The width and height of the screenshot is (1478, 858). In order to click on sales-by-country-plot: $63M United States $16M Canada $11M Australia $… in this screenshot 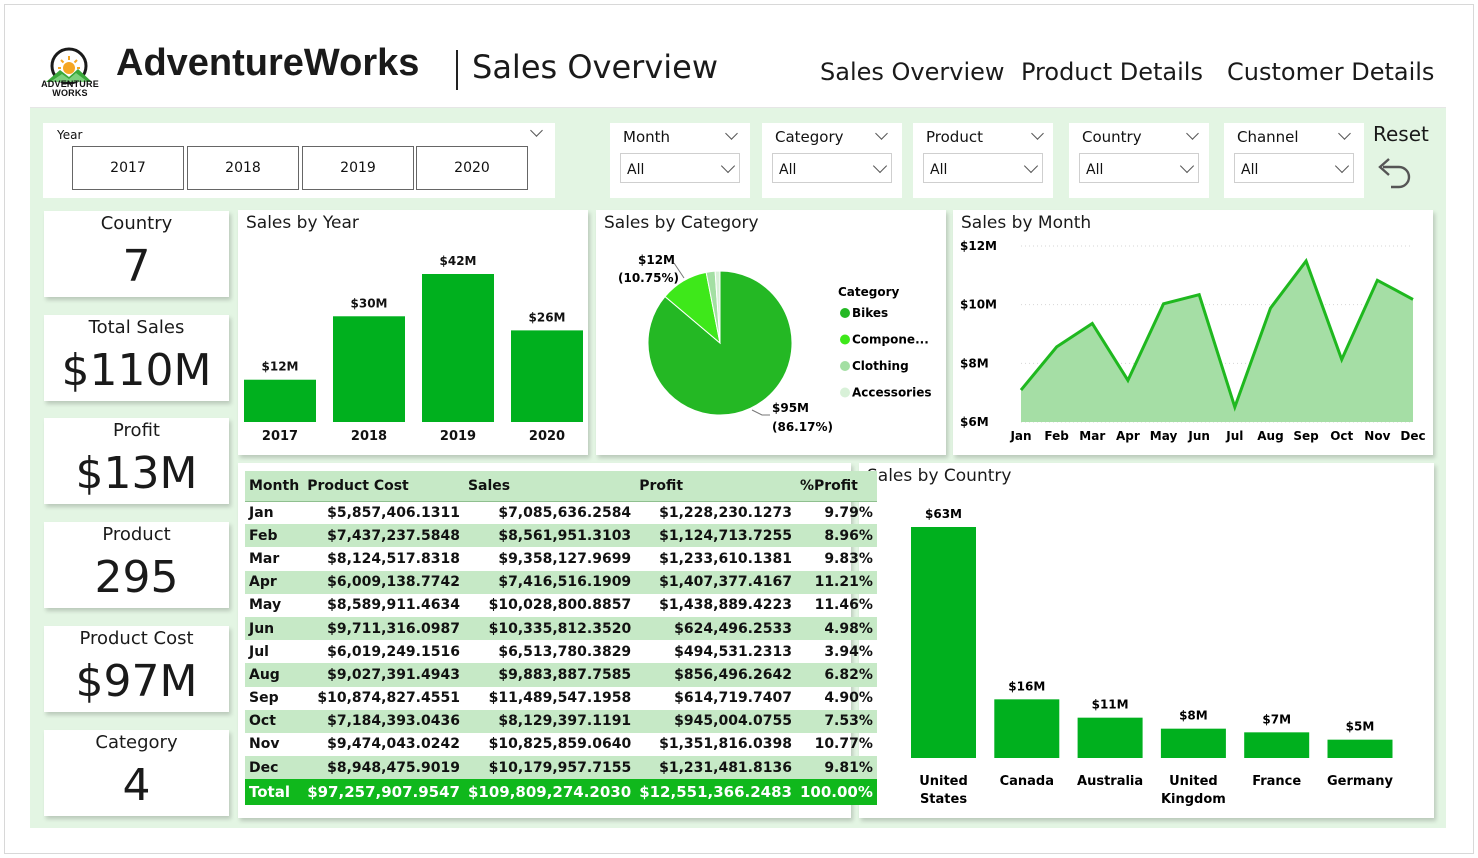, I will do `click(1152, 657)`.